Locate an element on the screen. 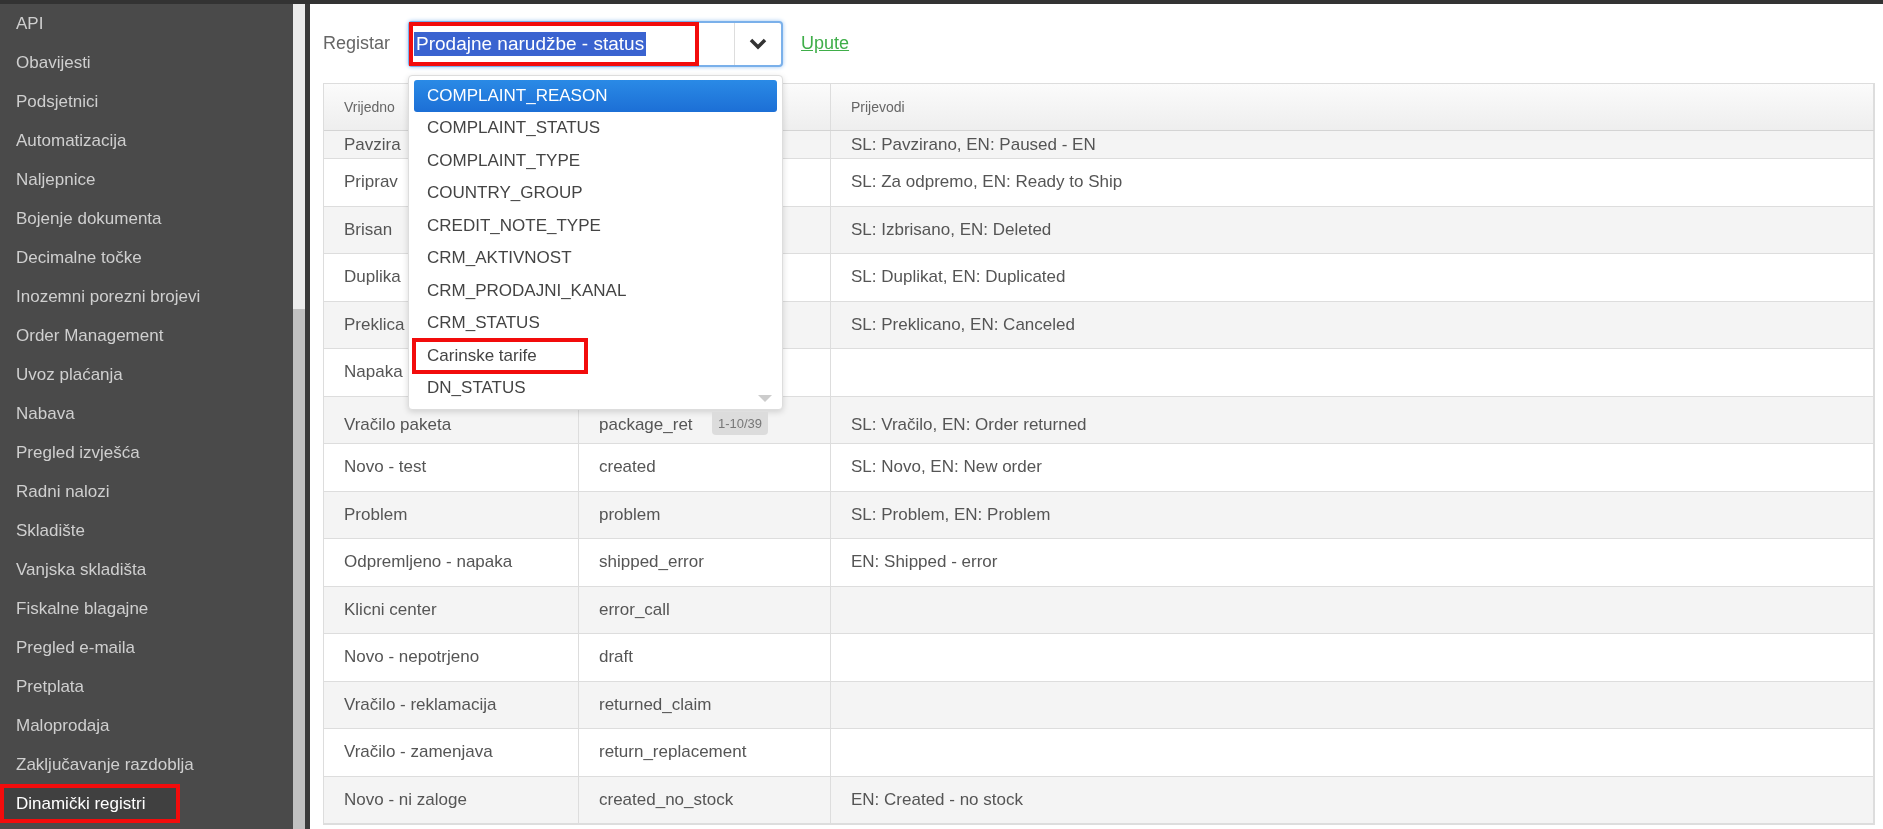 Image resolution: width=1883 pixels, height=829 pixels. table-cell: Problem is located at coordinates (376, 514).